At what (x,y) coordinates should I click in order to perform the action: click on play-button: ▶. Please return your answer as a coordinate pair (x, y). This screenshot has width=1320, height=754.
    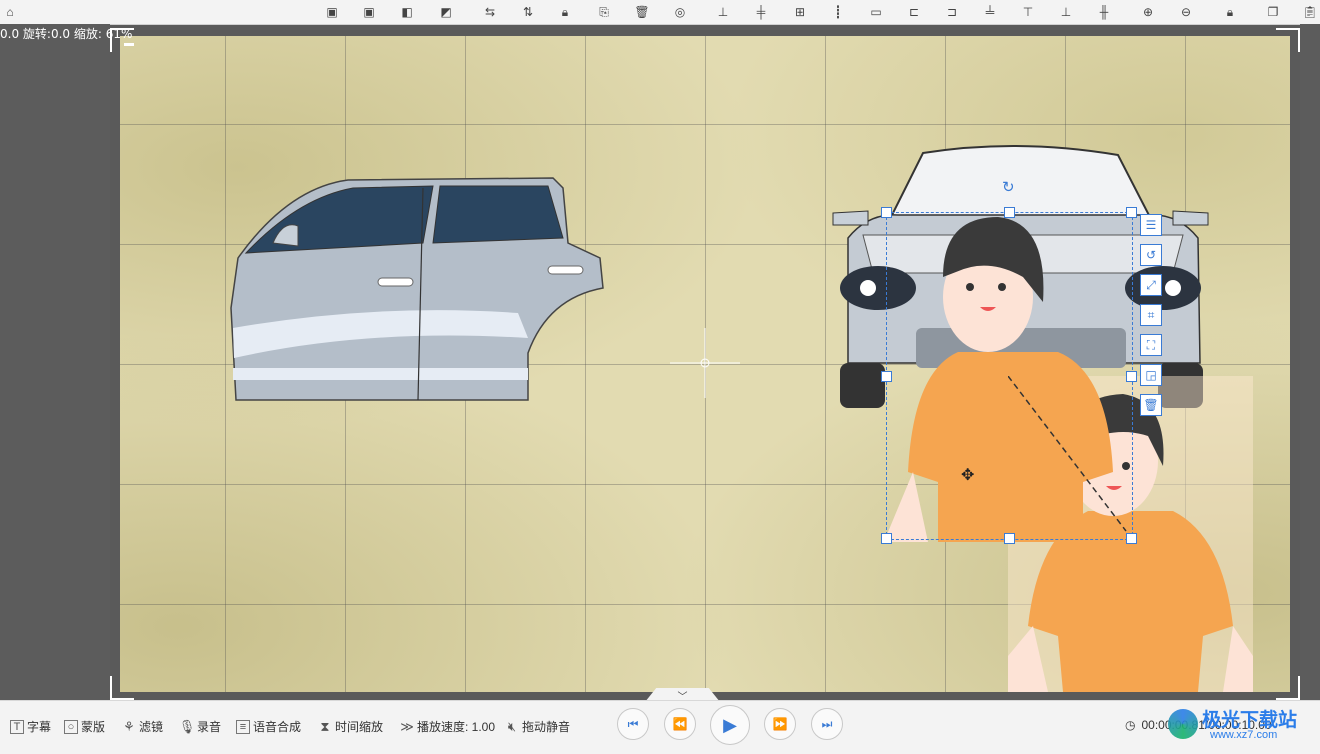
    Looking at the image, I should click on (730, 725).